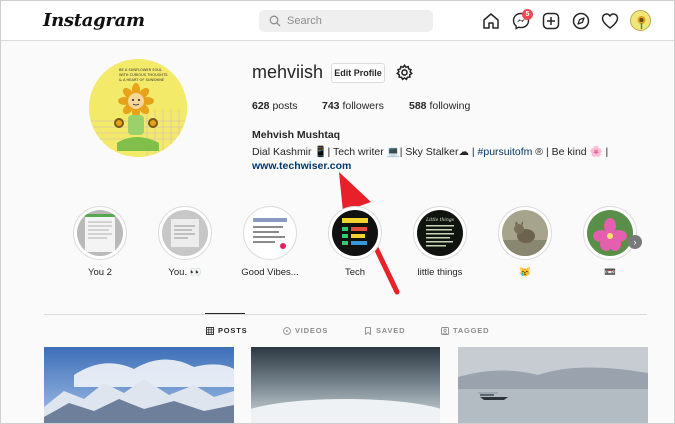 This screenshot has width=675, height=424. What do you see at coordinates (345, 314) in the screenshot?
I see `tabs-divider` at bounding box center [345, 314].